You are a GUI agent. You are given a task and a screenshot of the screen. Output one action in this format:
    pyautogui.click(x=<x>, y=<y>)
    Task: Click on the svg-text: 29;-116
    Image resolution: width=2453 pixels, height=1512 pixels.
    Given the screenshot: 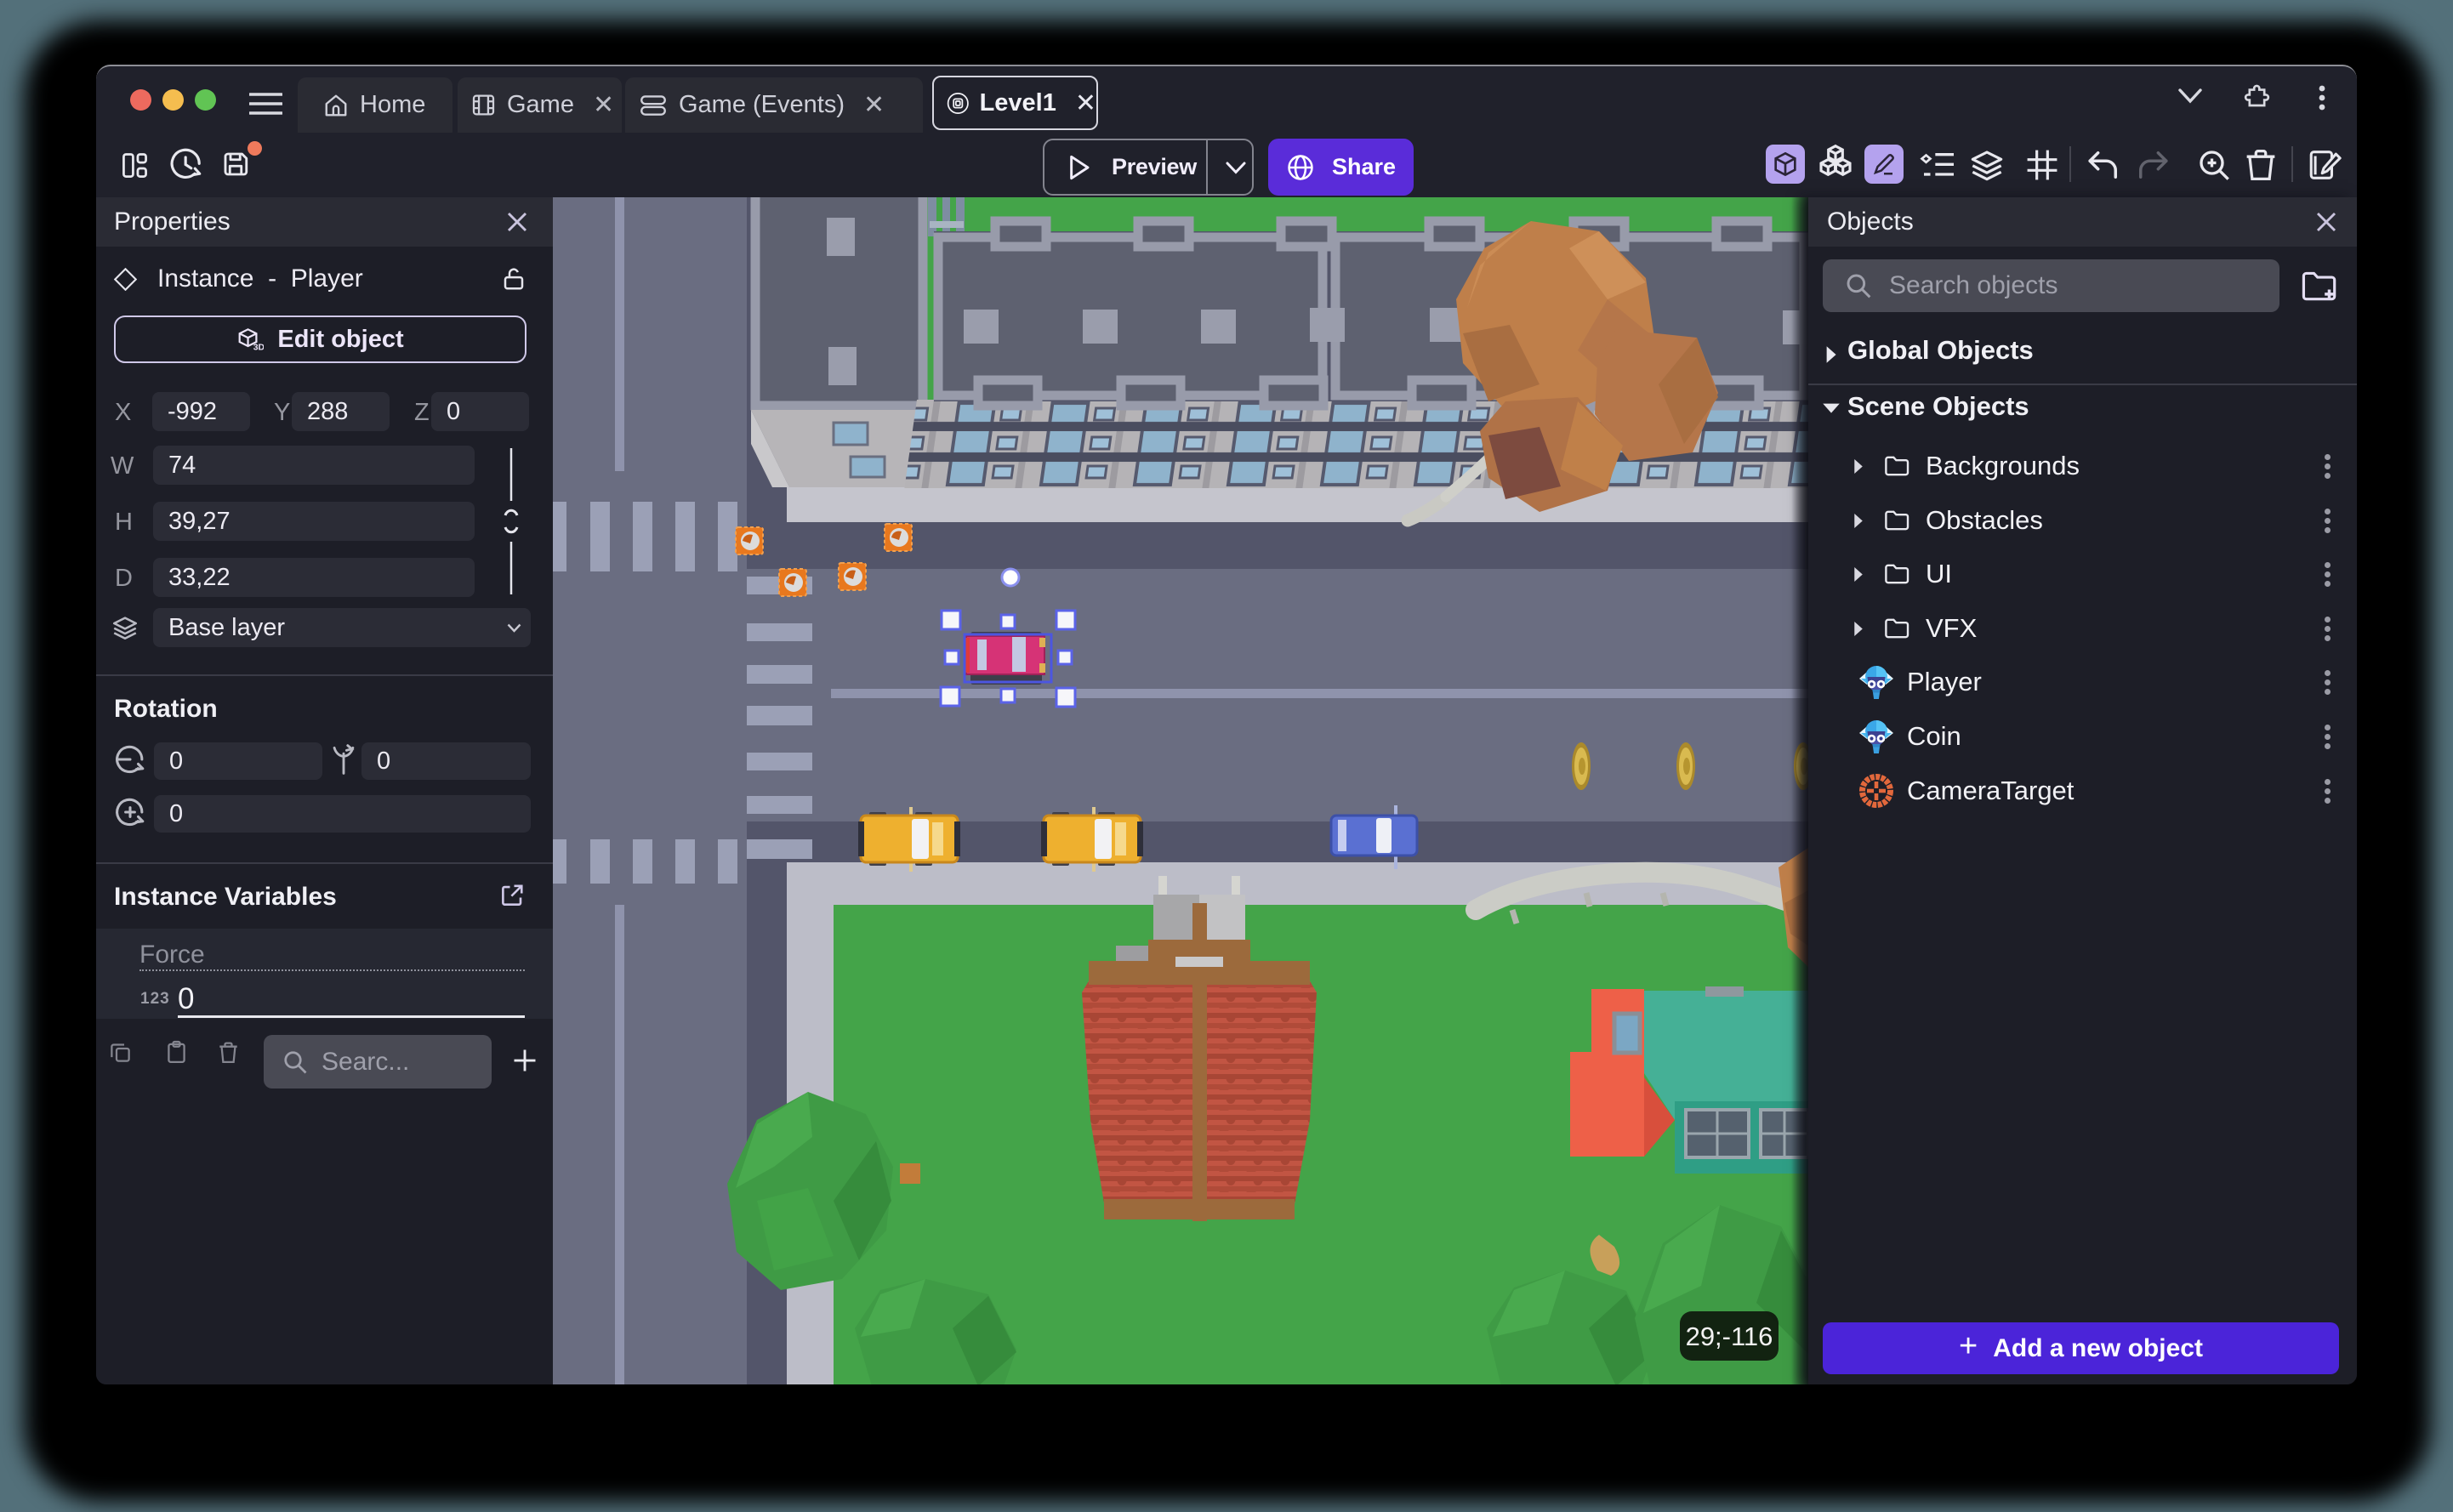 What is the action you would take?
    pyautogui.click(x=1729, y=1336)
    